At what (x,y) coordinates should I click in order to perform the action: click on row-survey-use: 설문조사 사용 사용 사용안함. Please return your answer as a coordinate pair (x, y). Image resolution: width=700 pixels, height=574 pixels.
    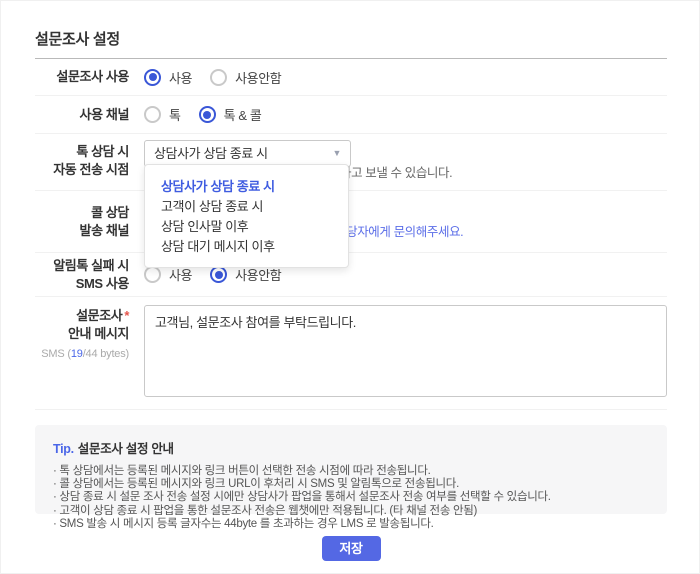
    Looking at the image, I should click on (351, 77).